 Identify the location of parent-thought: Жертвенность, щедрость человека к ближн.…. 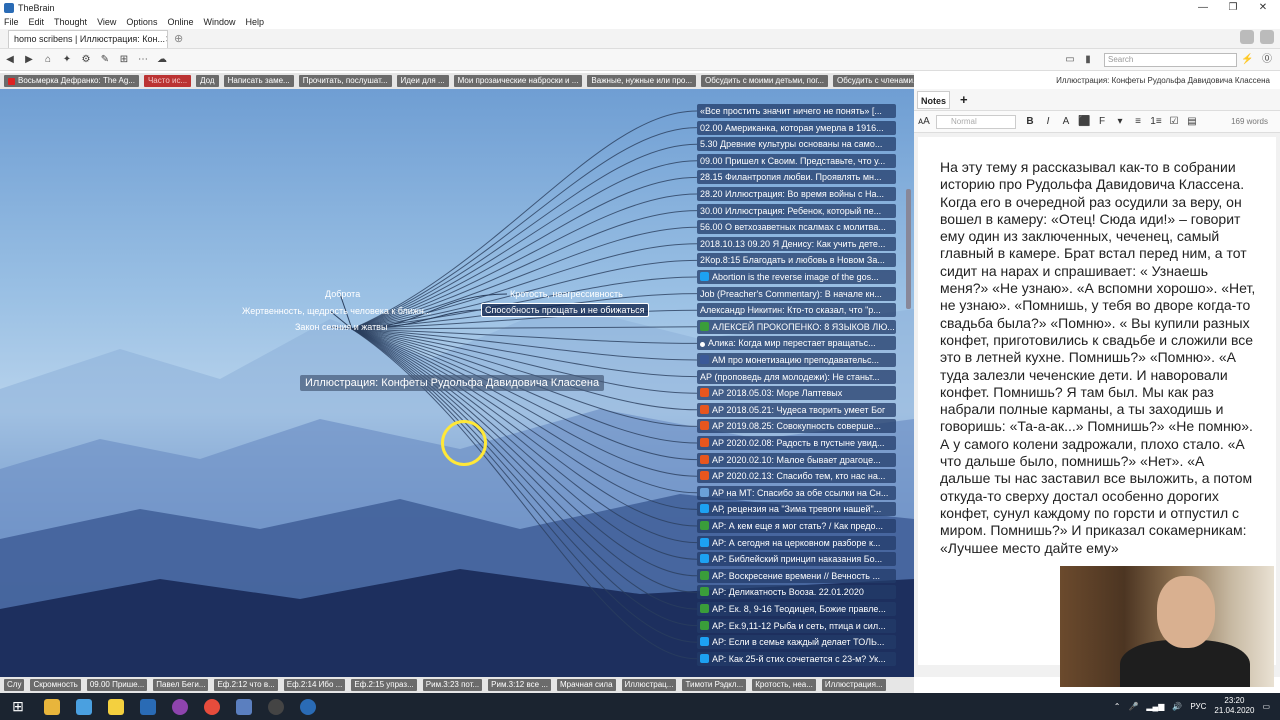
(336, 311).